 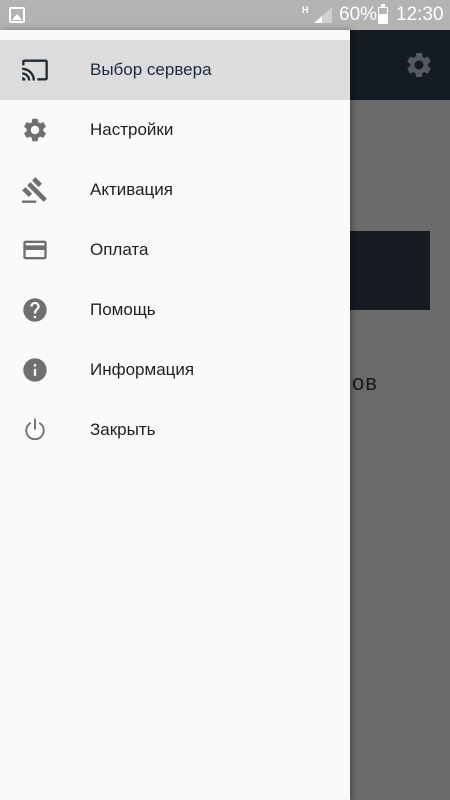 What do you see at coordinates (175, 250) in the screenshot?
I see `drawer-item-payment: Оплата` at bounding box center [175, 250].